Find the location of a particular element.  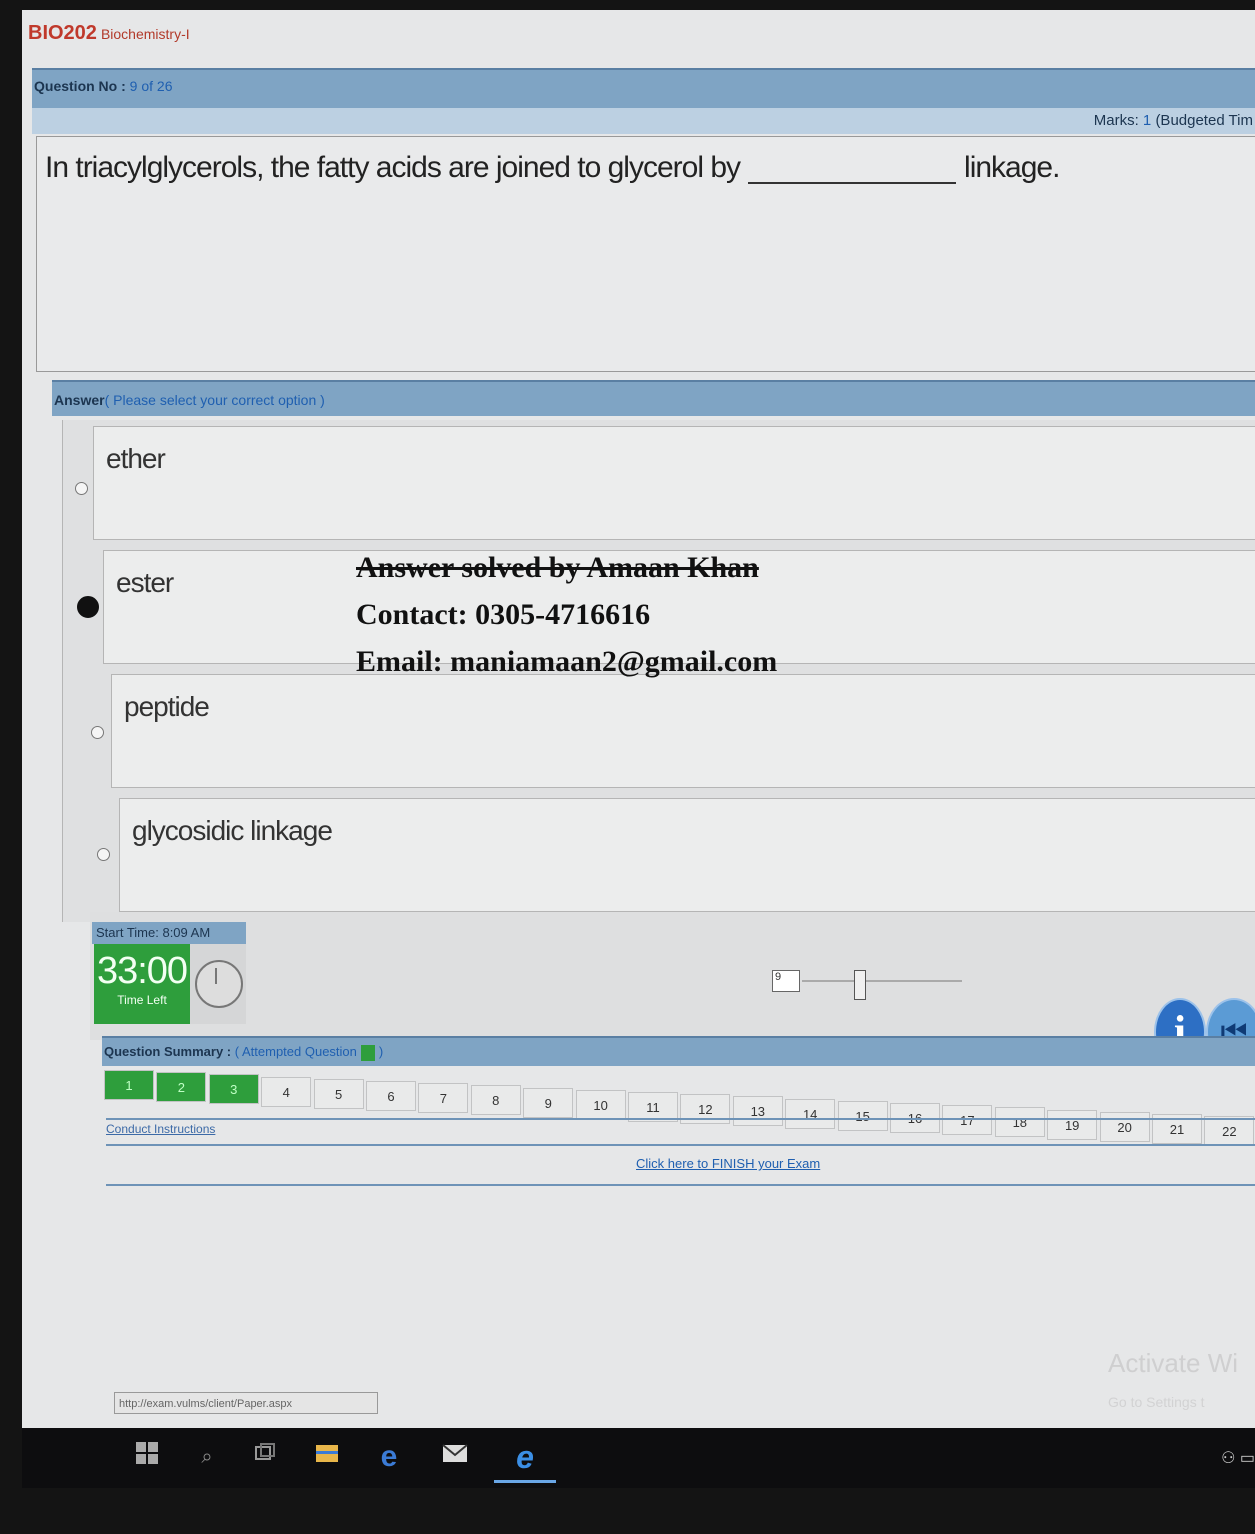

task-view-icon is located at coordinates (265, 1457).